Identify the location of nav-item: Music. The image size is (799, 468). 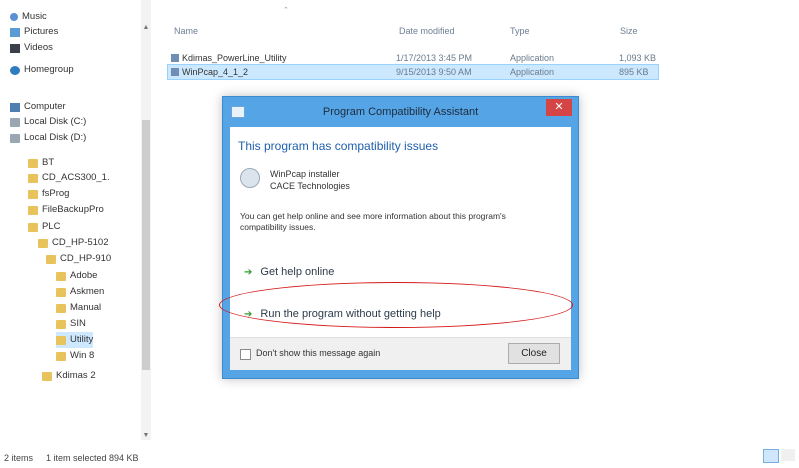
(28, 17).